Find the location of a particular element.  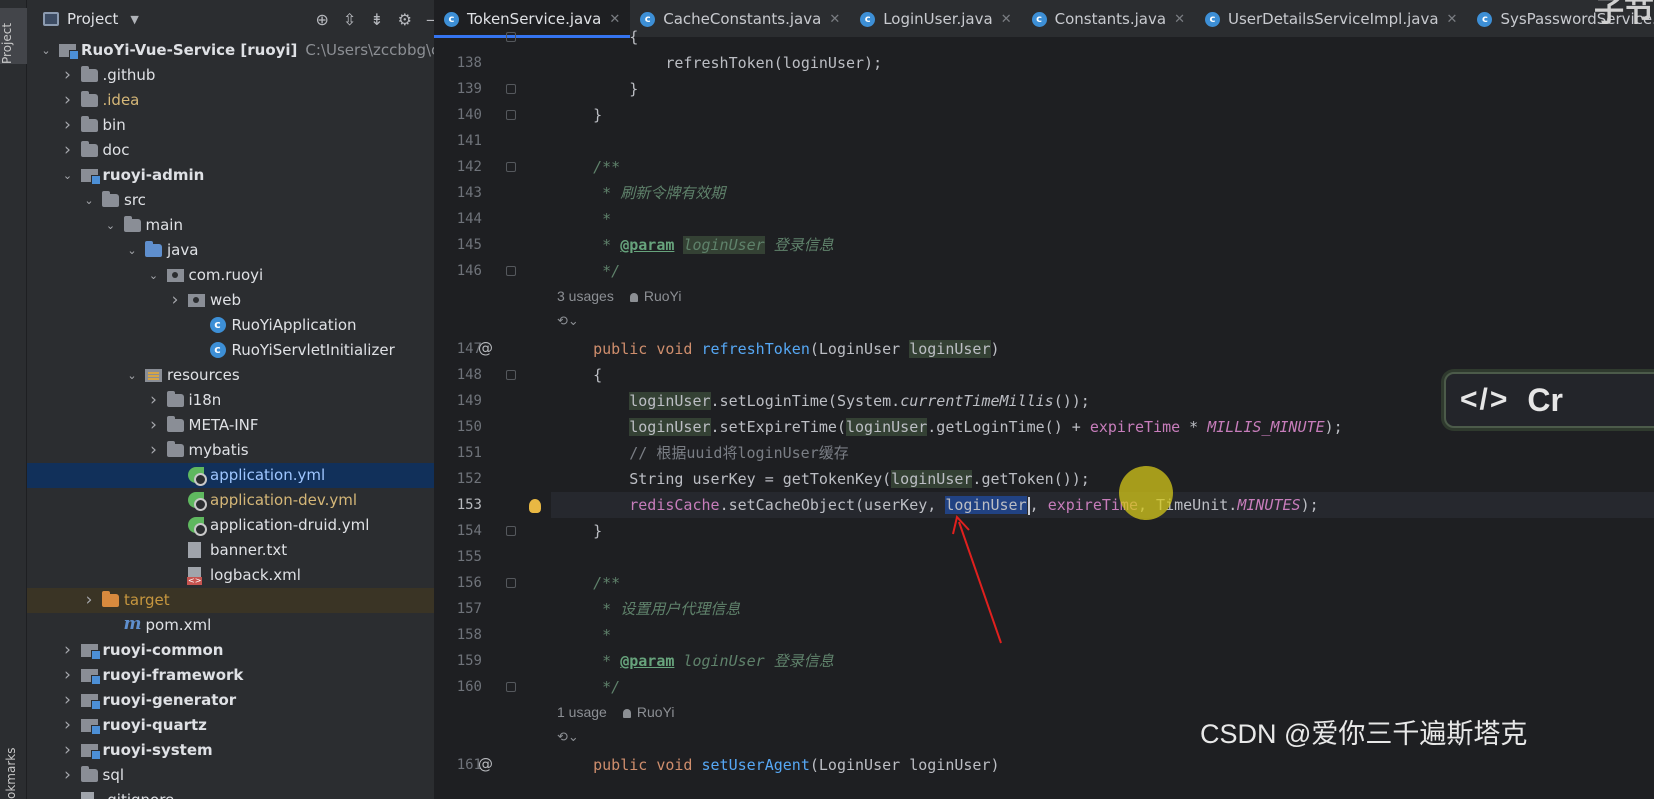

watermark-top: 子节 is located at coordinates (1624, 14).